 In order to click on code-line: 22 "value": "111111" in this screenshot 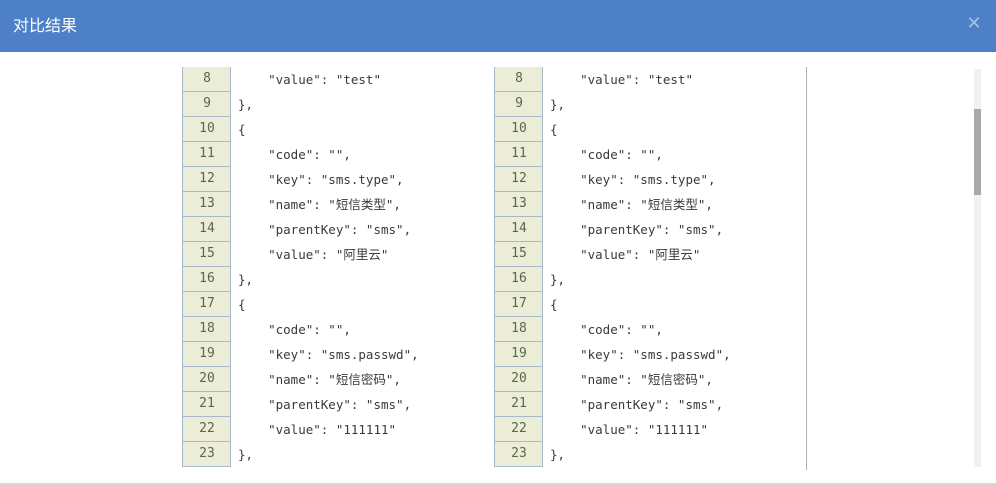, I will do `click(650, 429)`.